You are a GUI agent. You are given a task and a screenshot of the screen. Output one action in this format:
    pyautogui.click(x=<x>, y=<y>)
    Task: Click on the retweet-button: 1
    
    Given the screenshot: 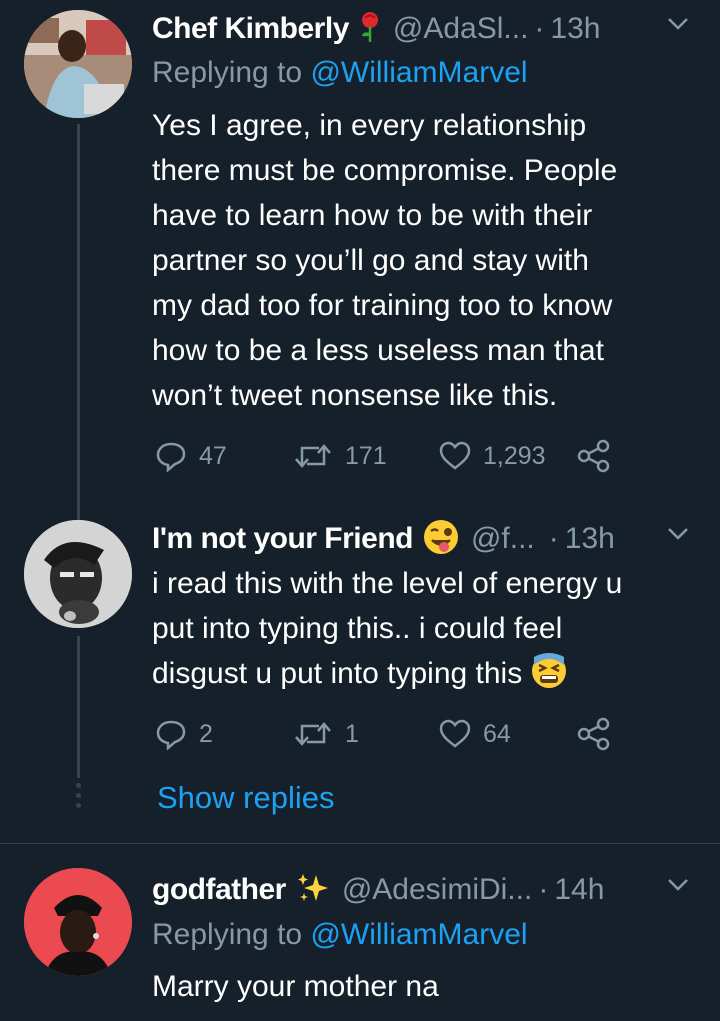 What is the action you would take?
    pyautogui.click(x=326, y=734)
    